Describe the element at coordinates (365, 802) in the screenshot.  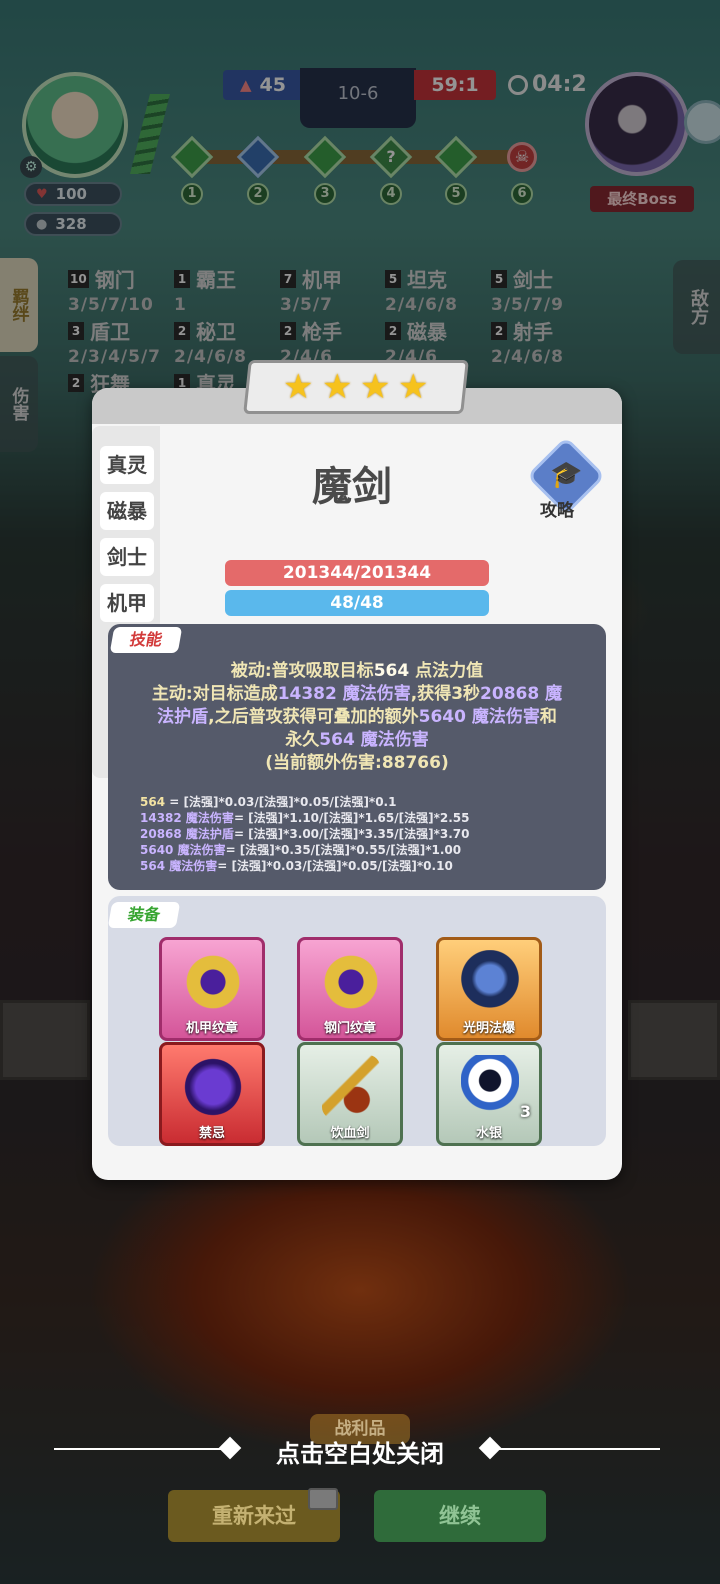
I see `formula-last: [法强]*0.1` at that location.